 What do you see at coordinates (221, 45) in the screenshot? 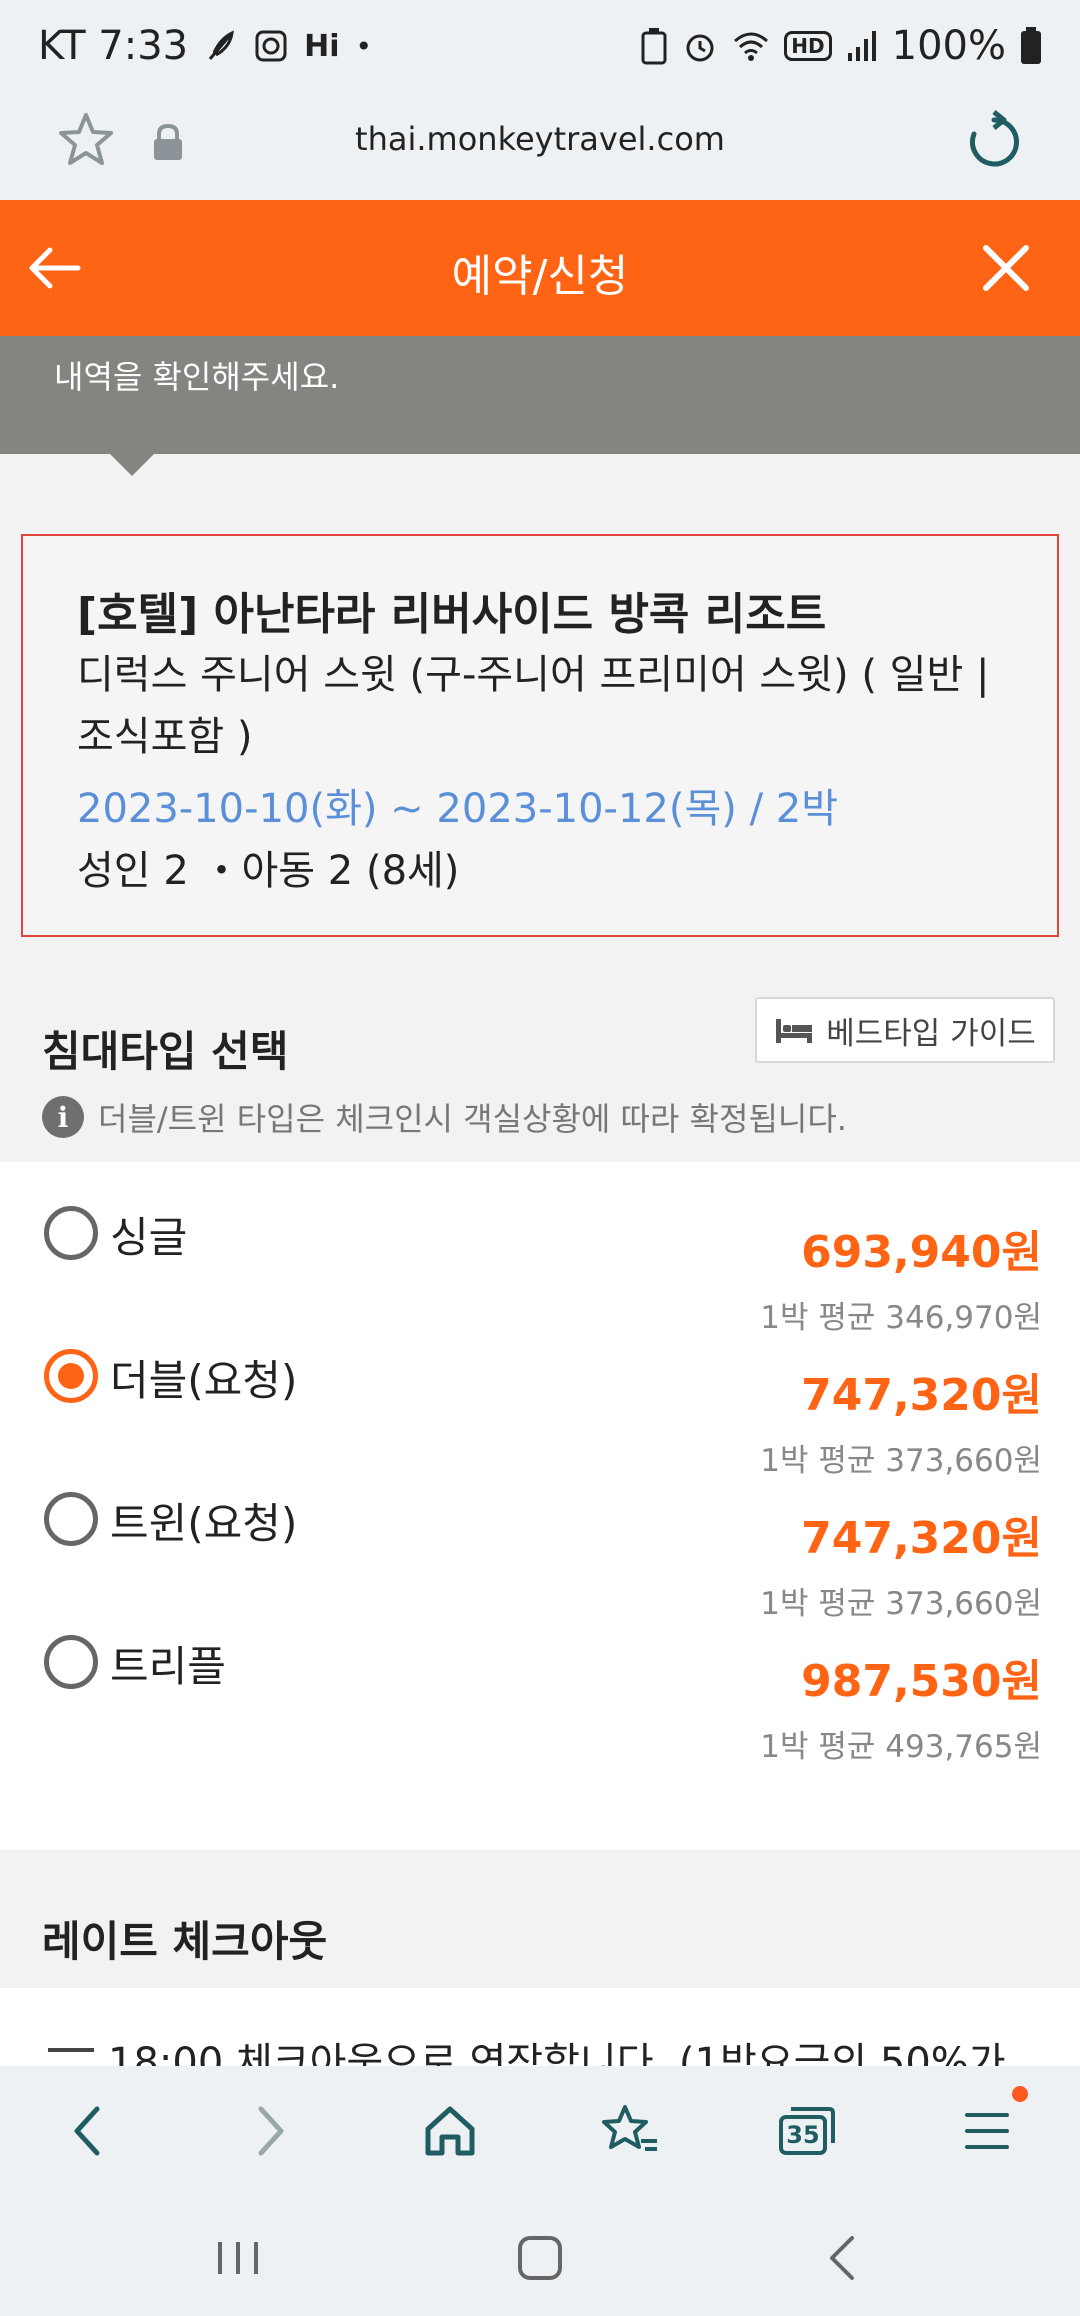
I see `feather-icon` at bounding box center [221, 45].